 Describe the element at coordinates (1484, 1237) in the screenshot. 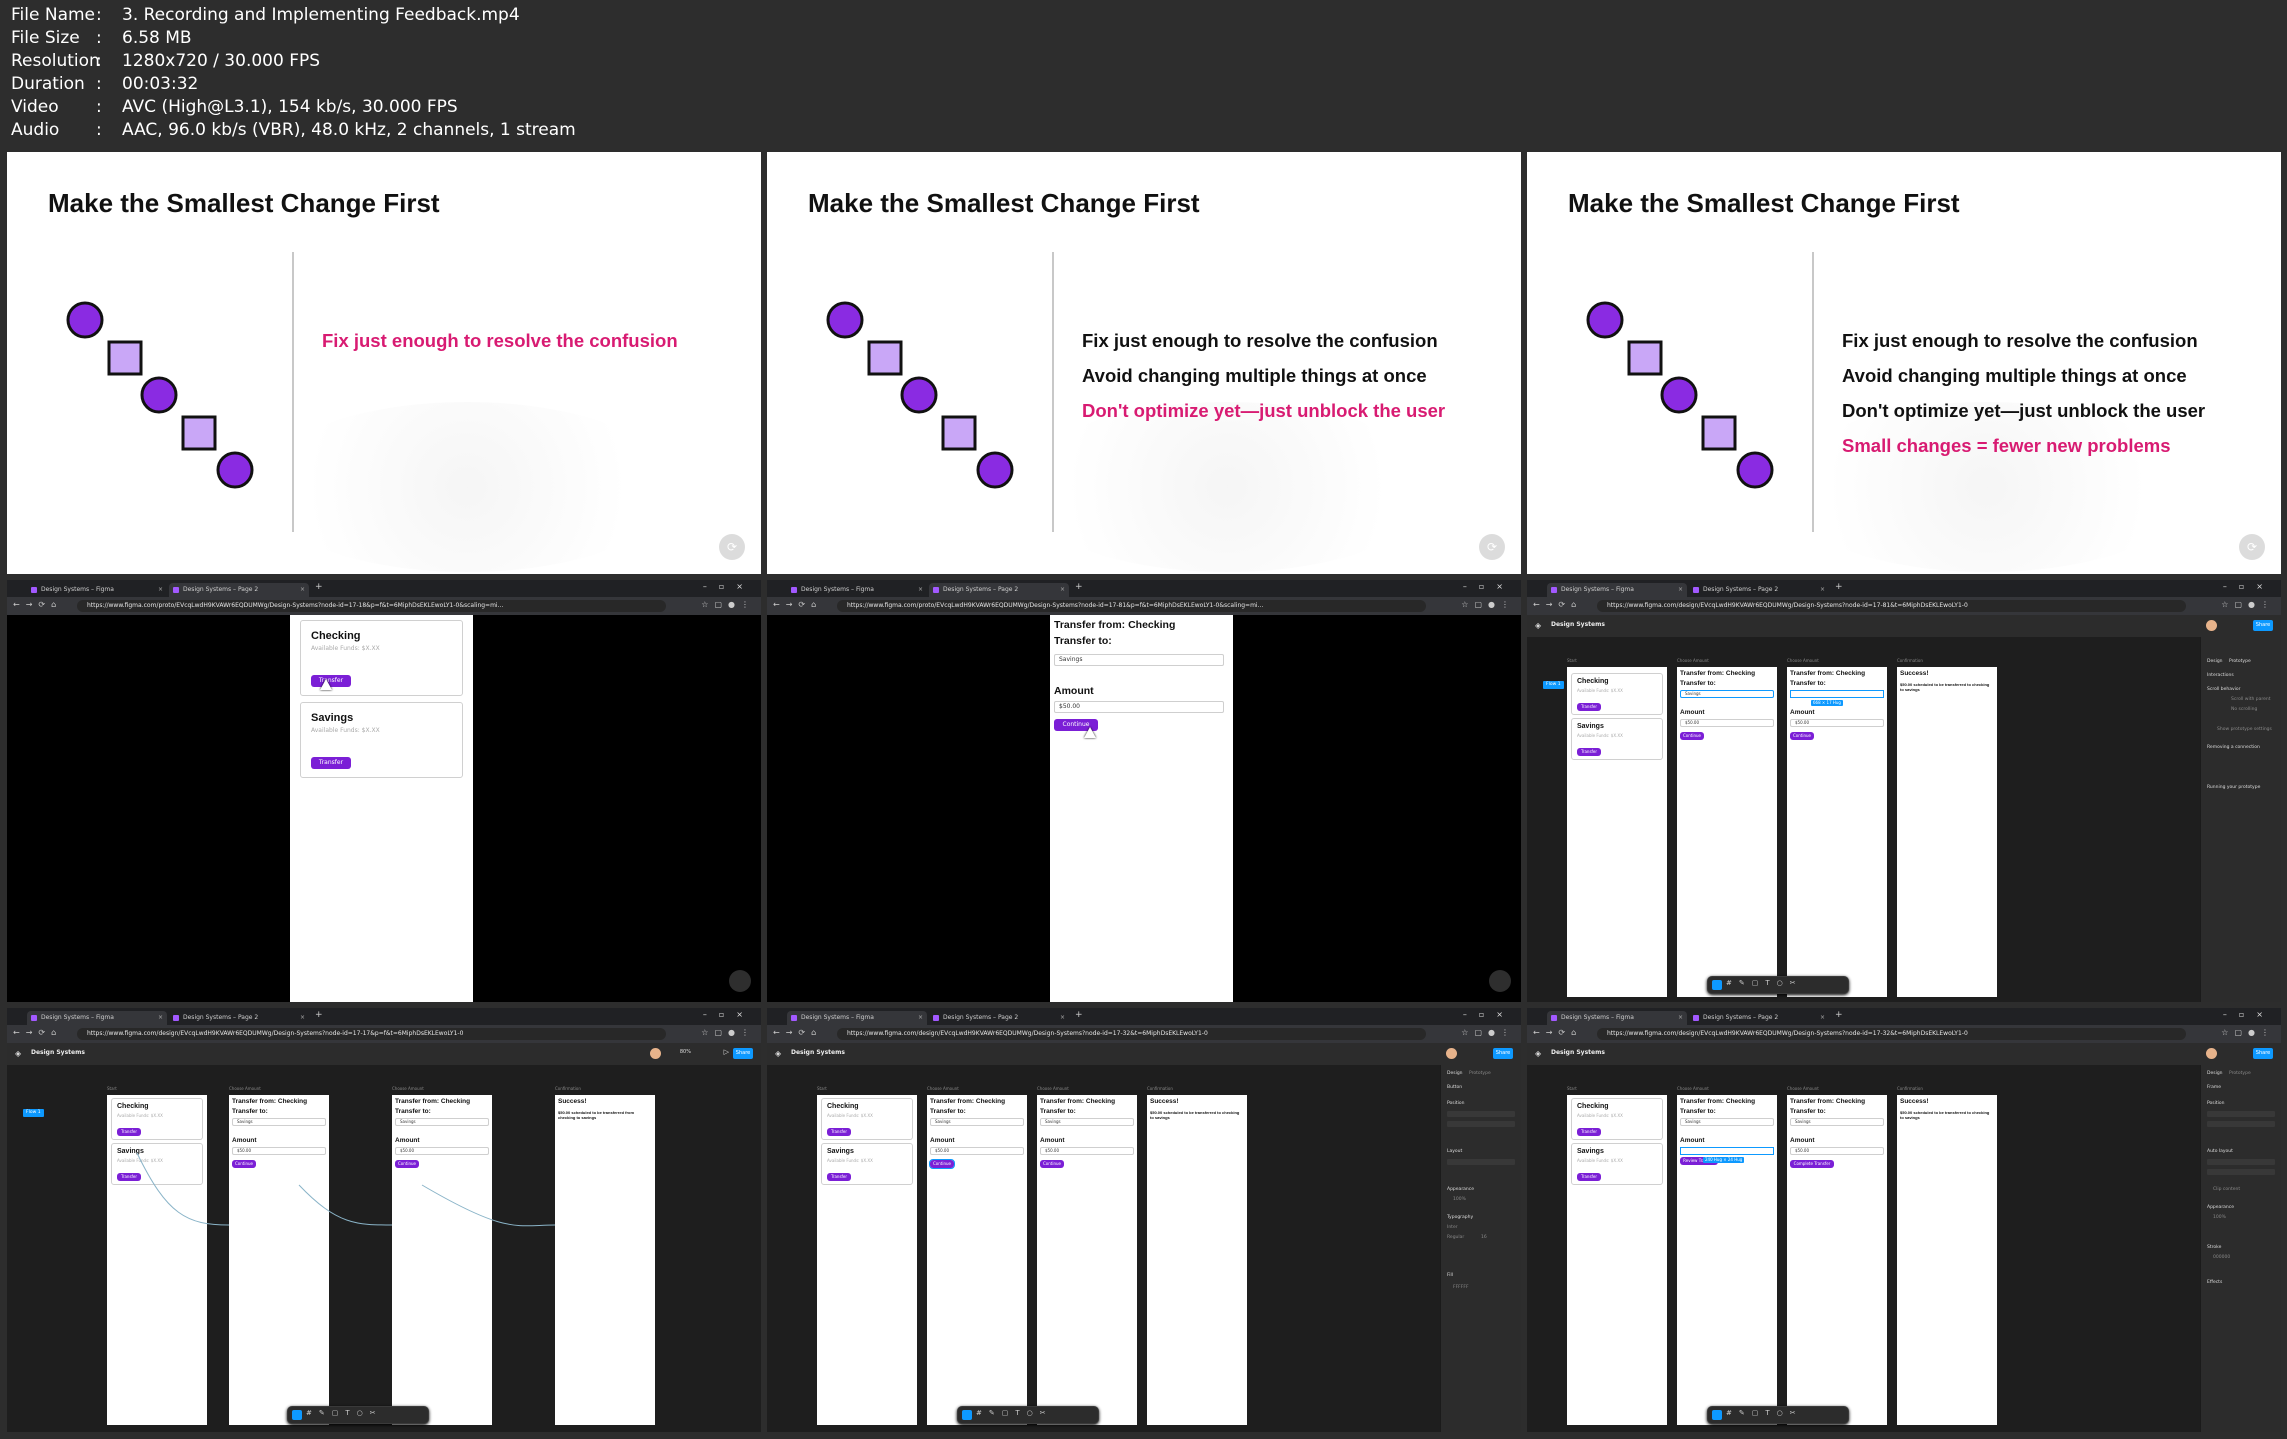

I see `font-size-value: 16` at that location.